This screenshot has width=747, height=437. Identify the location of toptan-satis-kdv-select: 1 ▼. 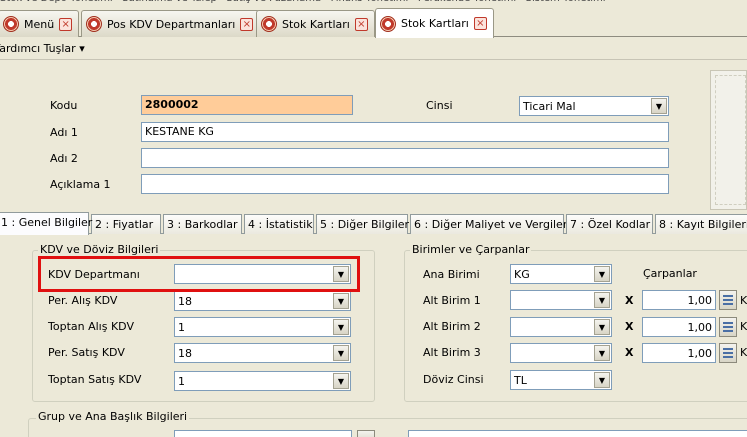
(262, 381).